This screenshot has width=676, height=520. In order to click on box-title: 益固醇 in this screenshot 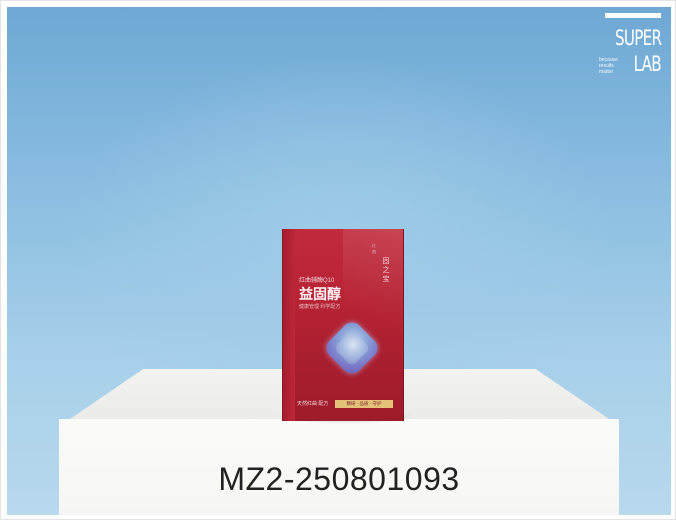, I will do `click(320, 294)`.